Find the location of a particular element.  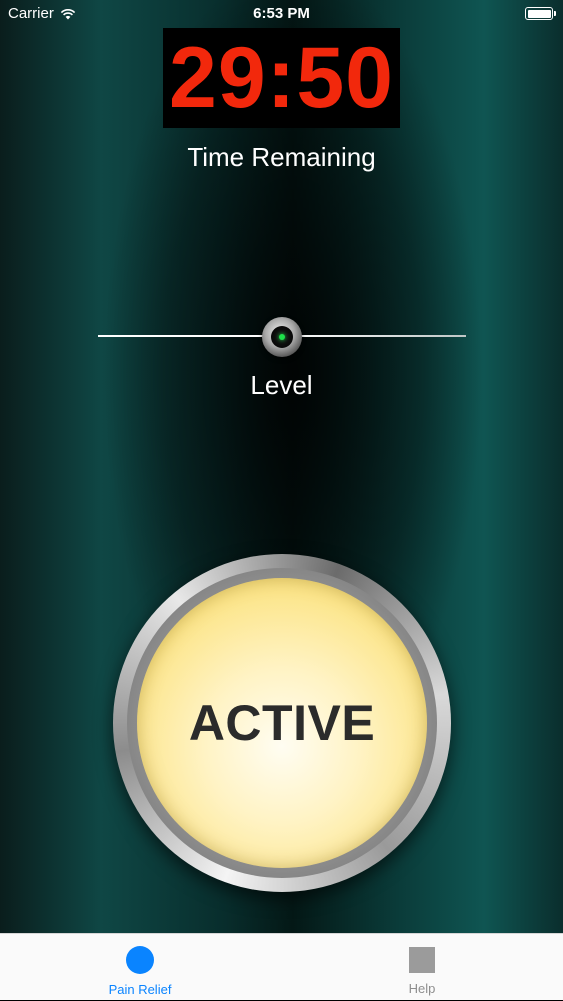

time-remaining-label: Time Remaining is located at coordinates (281, 157).